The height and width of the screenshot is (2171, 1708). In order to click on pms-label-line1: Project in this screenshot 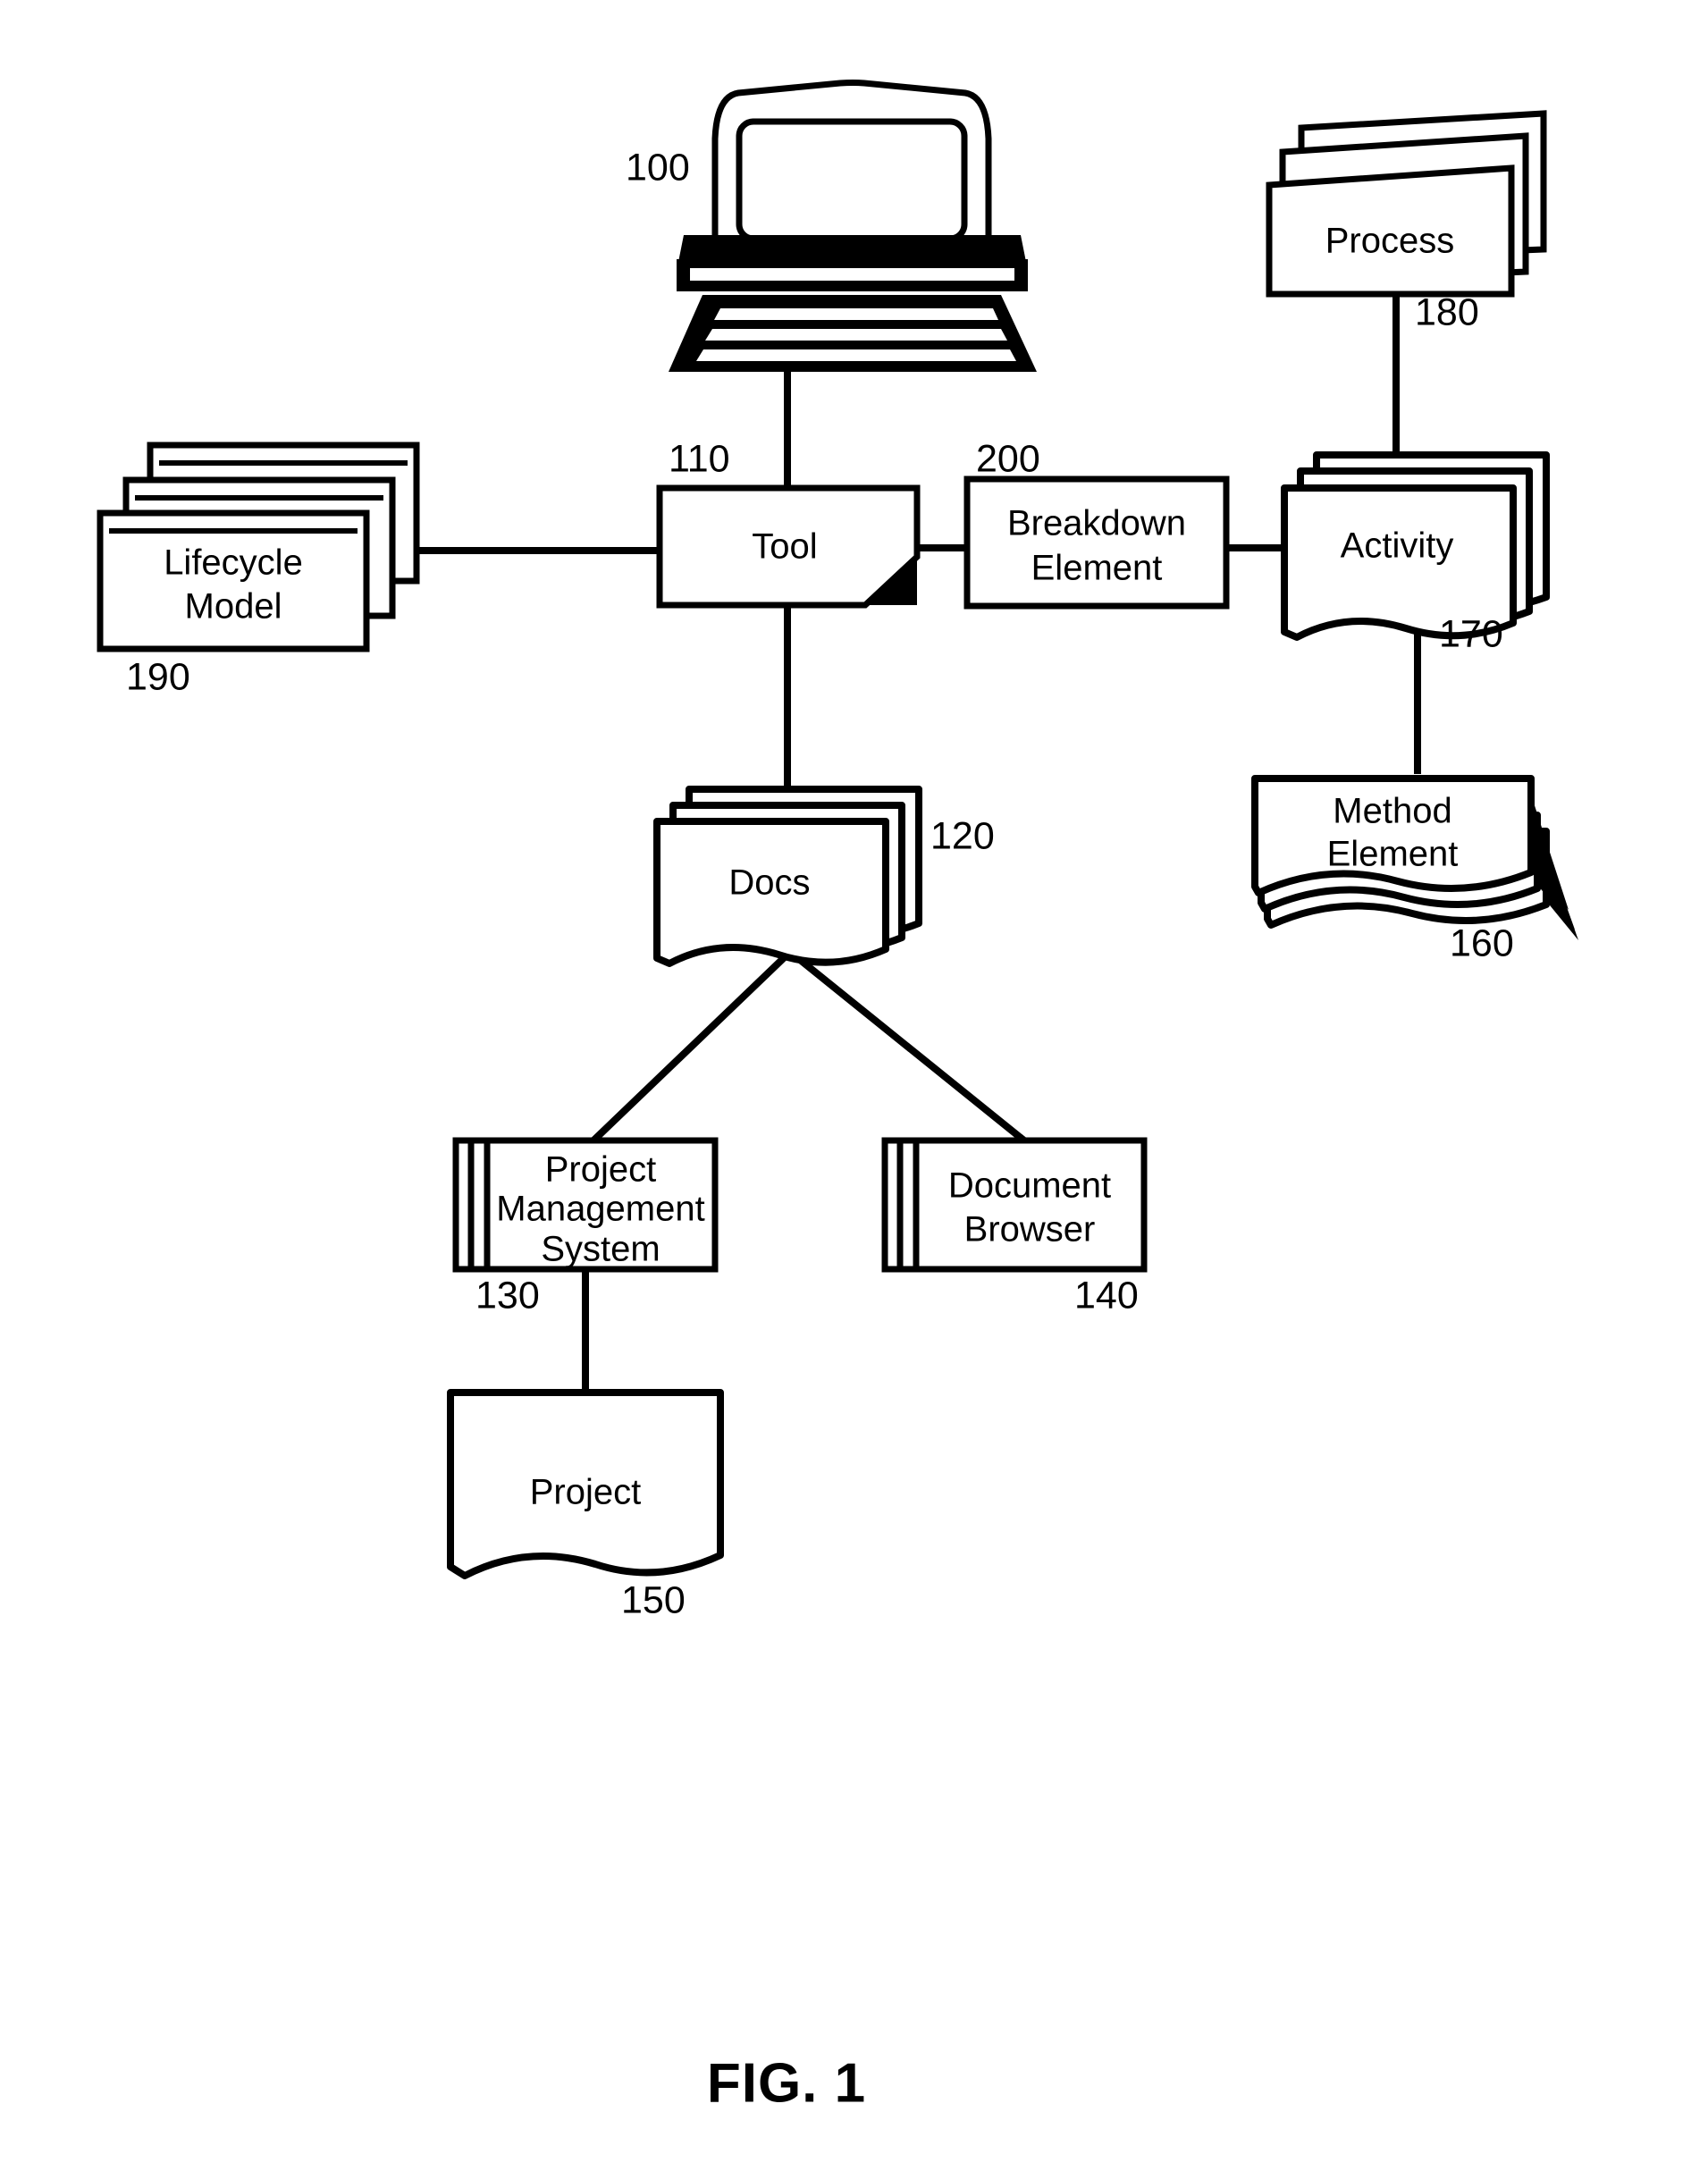, I will do `click(601, 1170)`.